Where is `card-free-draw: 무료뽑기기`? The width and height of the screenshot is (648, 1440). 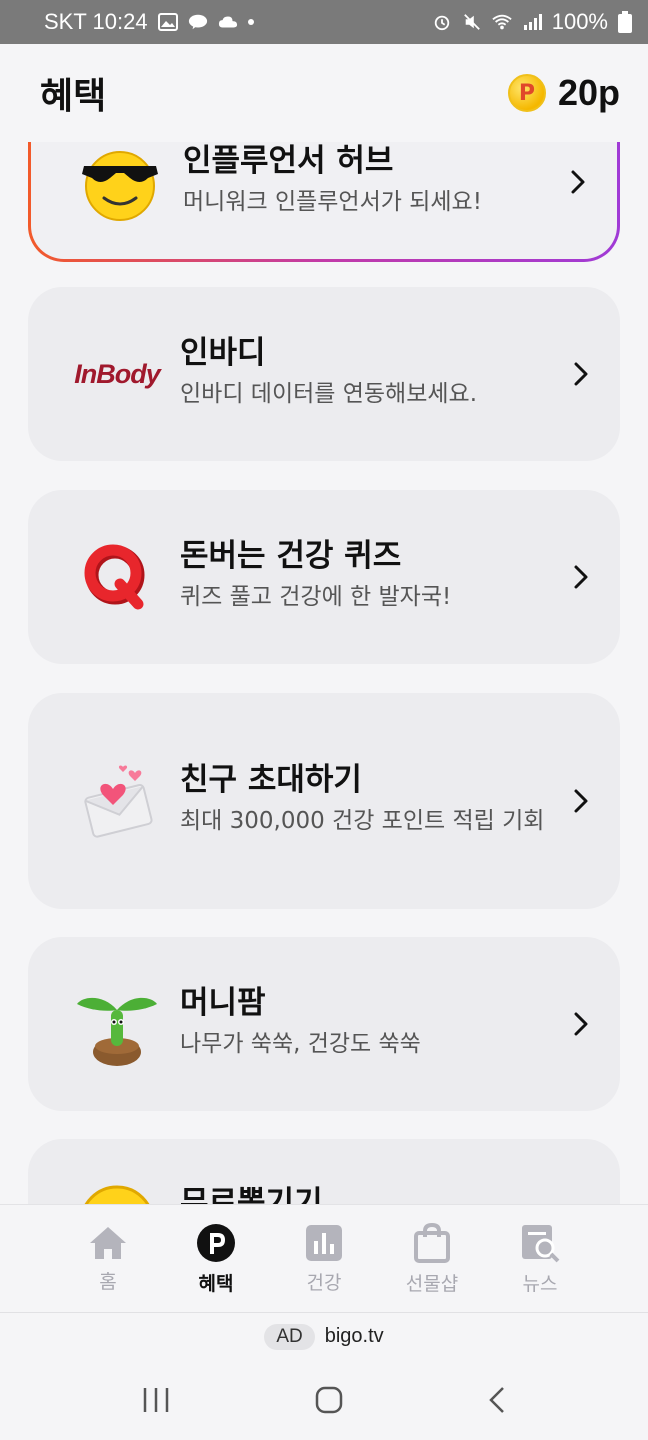 card-free-draw: 무료뽑기기 is located at coordinates (324, 1171).